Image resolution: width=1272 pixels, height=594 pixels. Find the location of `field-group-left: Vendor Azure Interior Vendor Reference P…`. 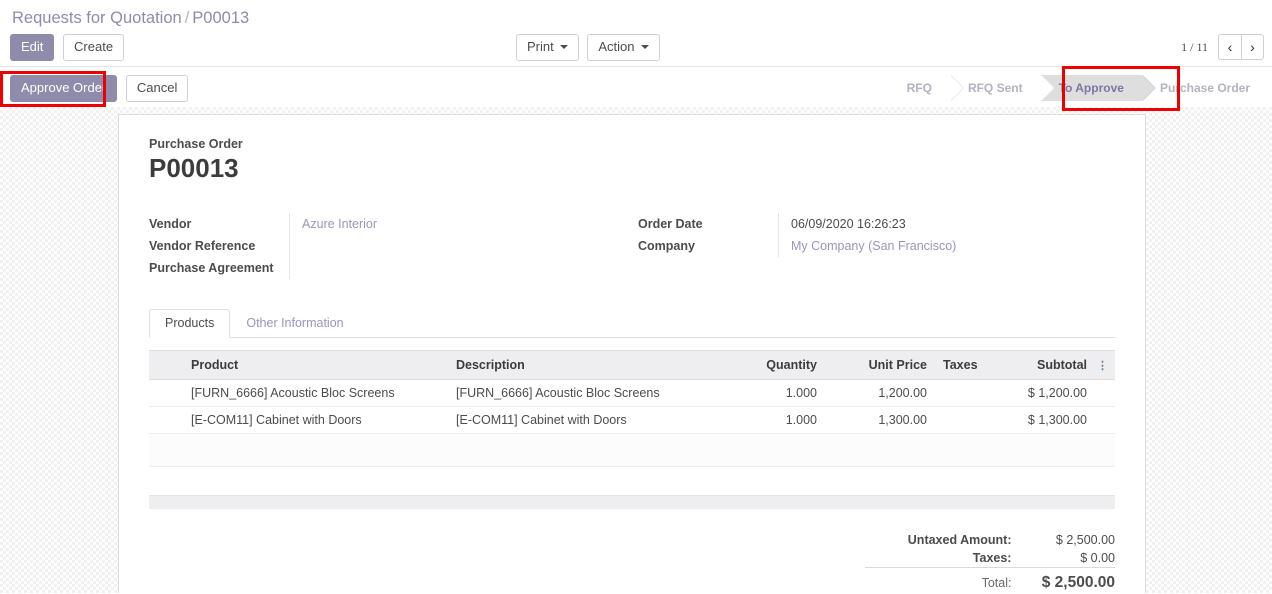

field-group-left: Vendor Azure Interior Vendor Reference P… is located at coordinates (390, 246).